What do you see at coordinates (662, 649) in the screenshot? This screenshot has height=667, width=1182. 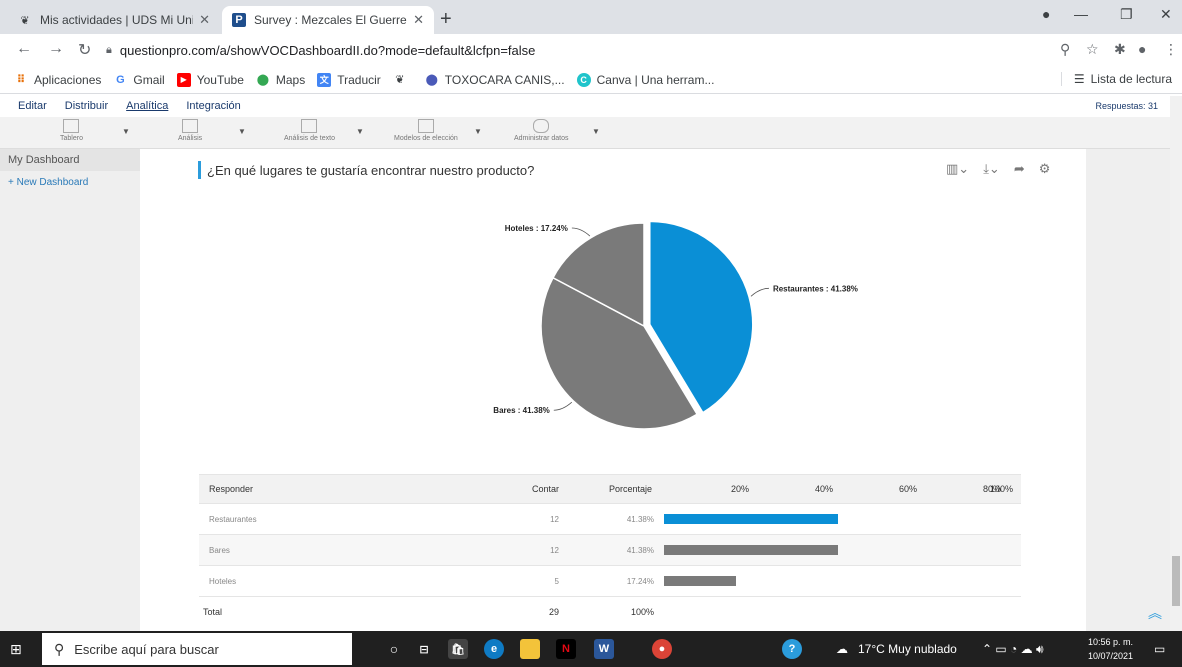 I see `chrome-icon: ●` at bounding box center [662, 649].